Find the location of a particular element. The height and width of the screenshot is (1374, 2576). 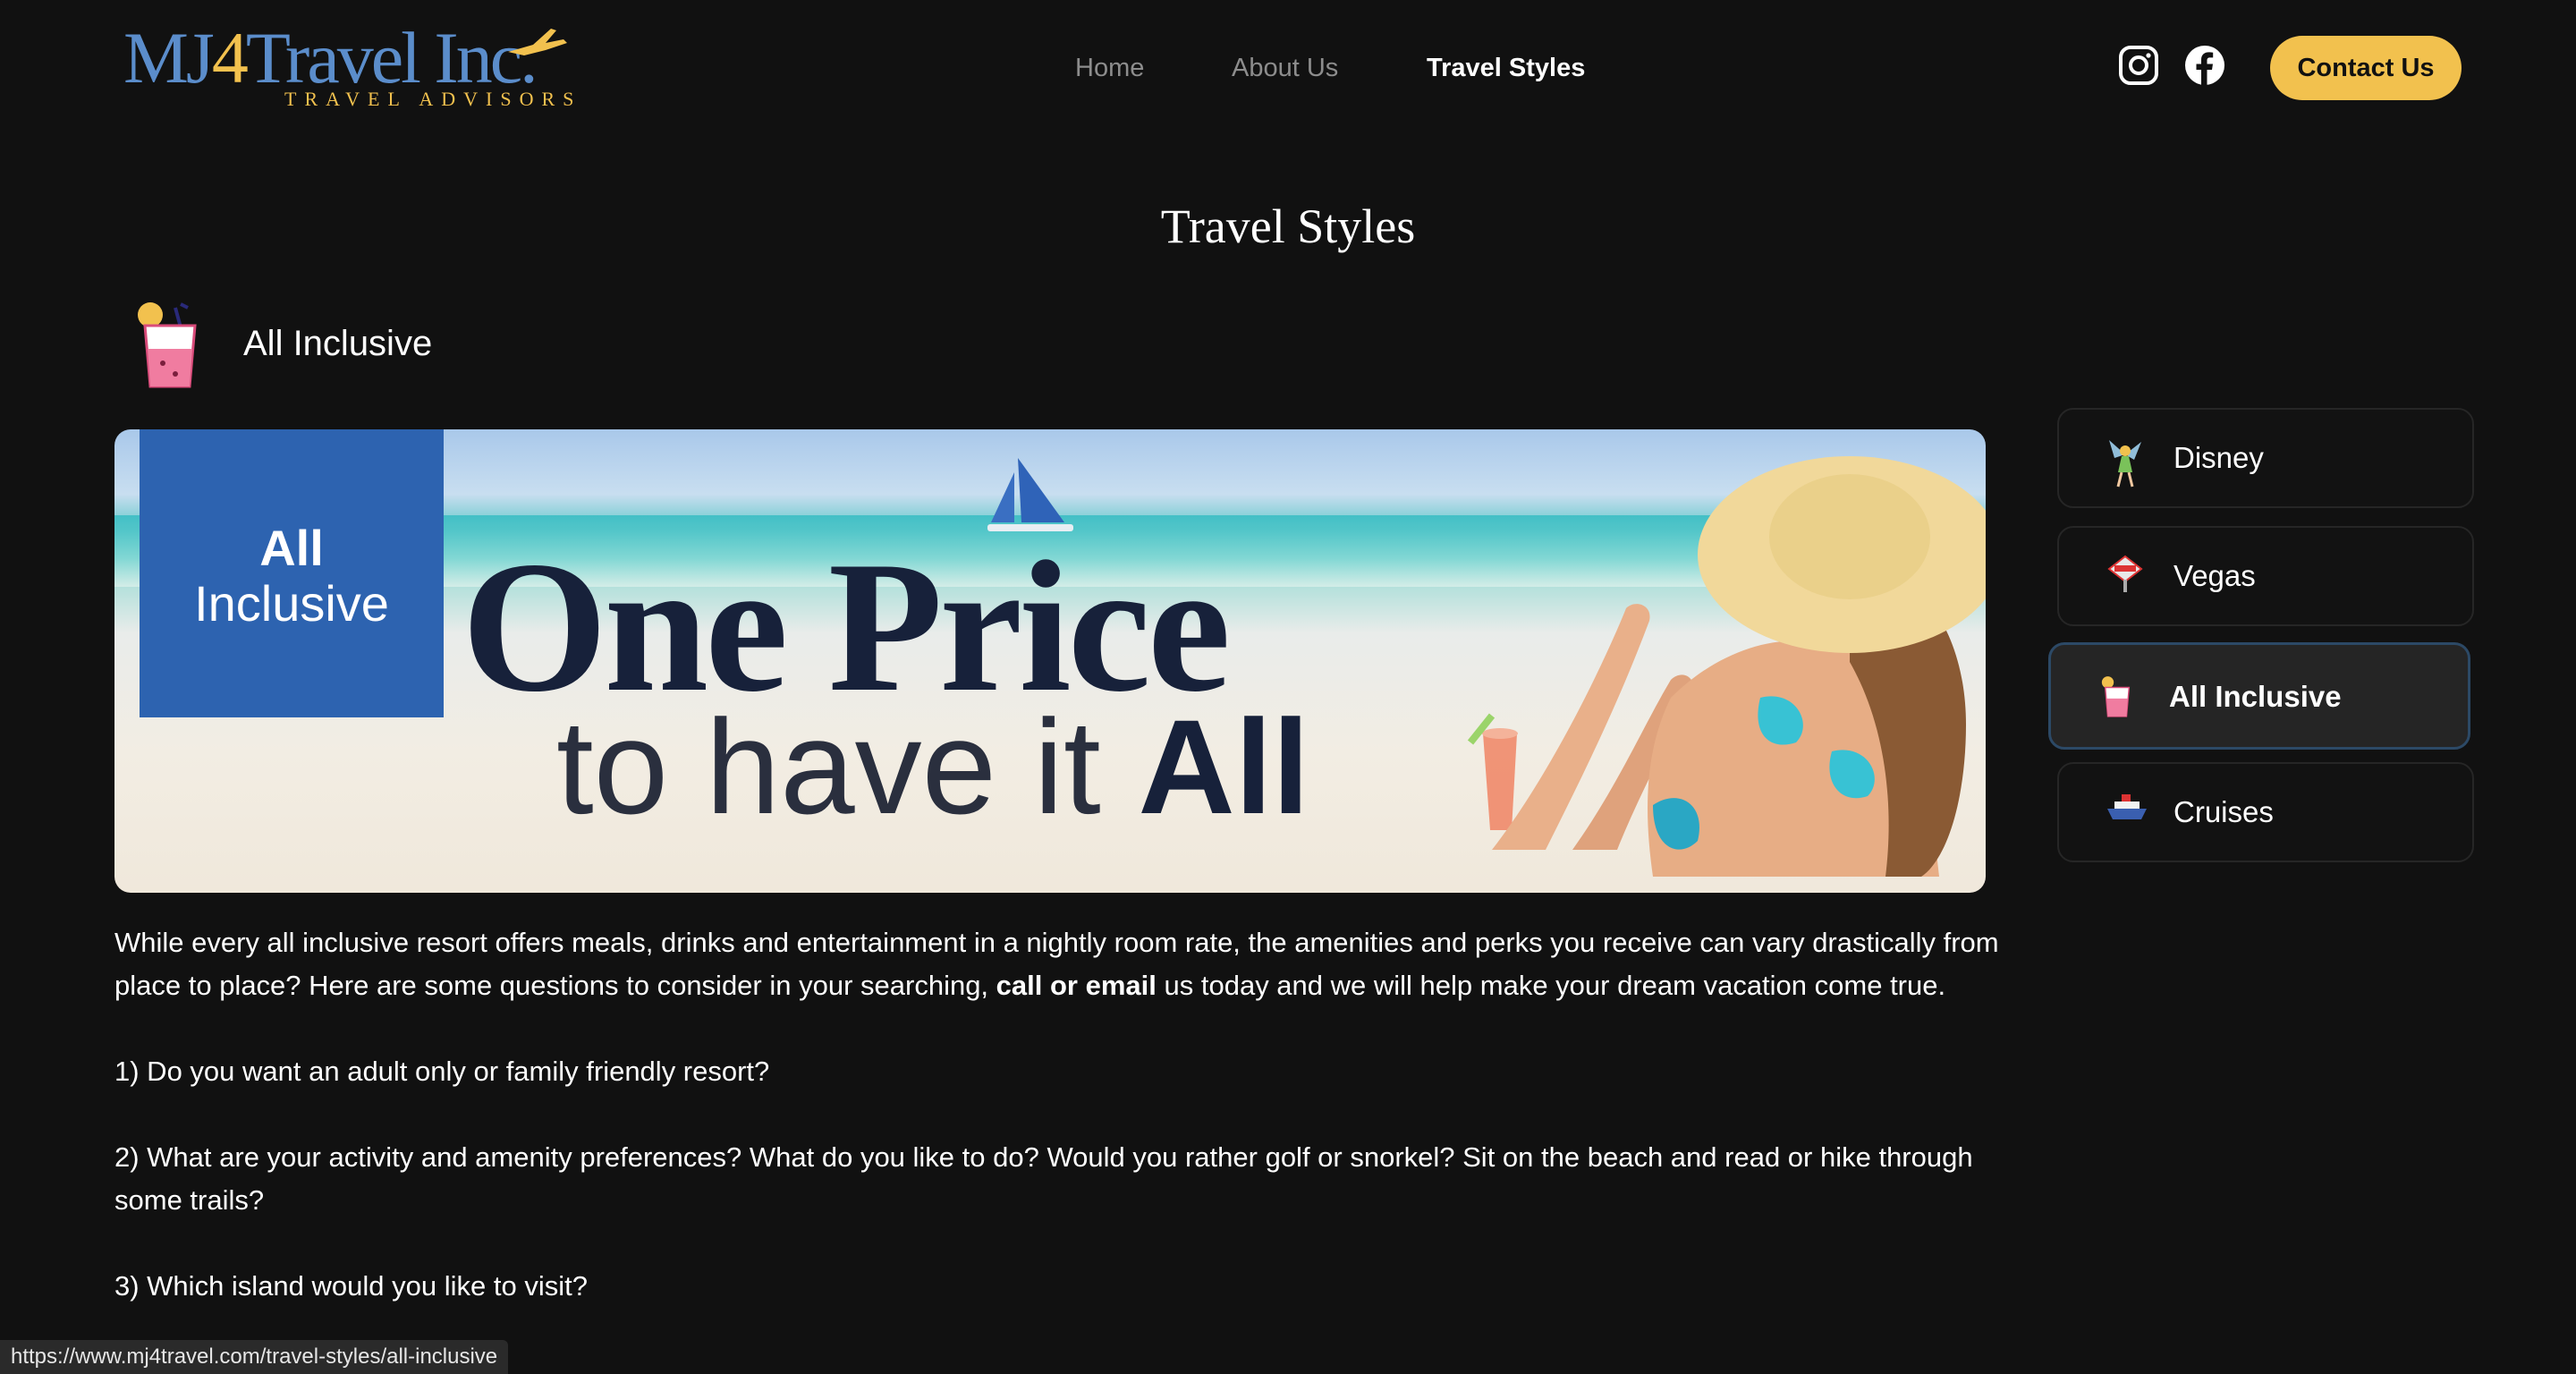

nav-home: Home is located at coordinates (1109, 68).